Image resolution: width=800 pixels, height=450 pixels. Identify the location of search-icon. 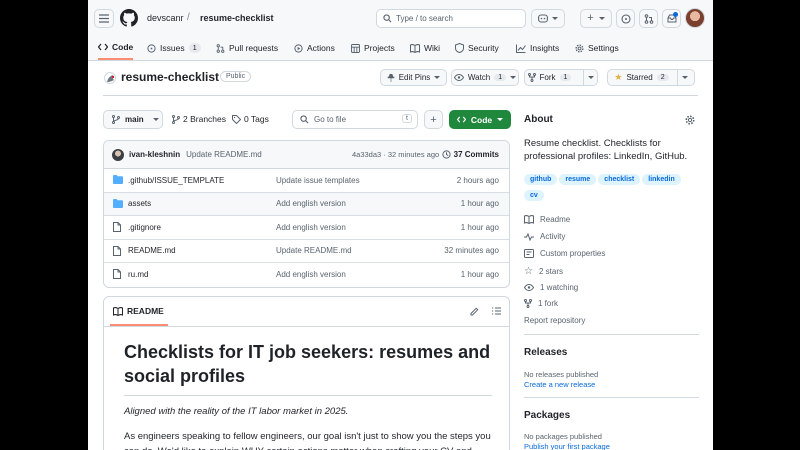
(304, 119).